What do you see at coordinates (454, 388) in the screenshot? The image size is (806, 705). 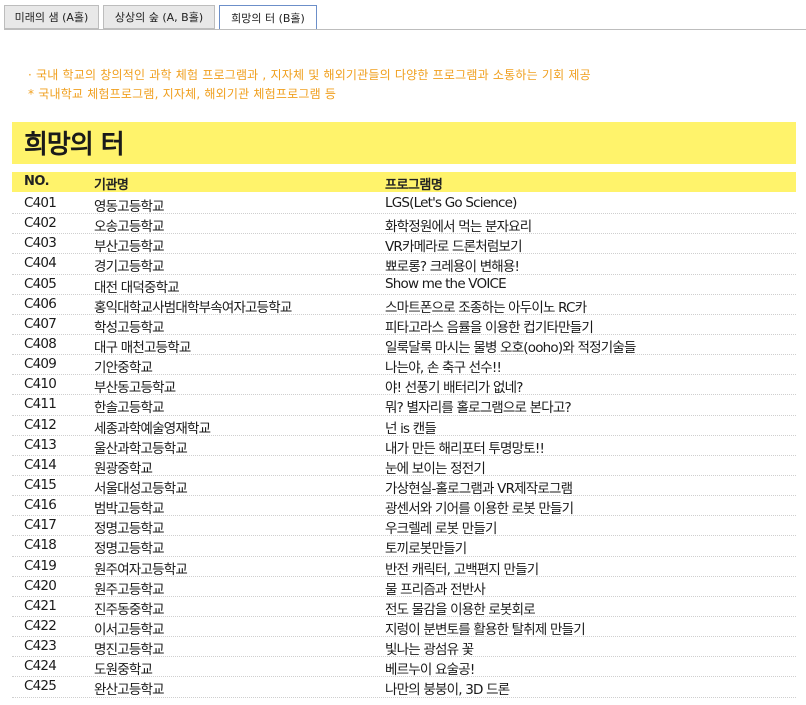 I see `row-program: 야! 선풍기 배터리가 없네?` at bounding box center [454, 388].